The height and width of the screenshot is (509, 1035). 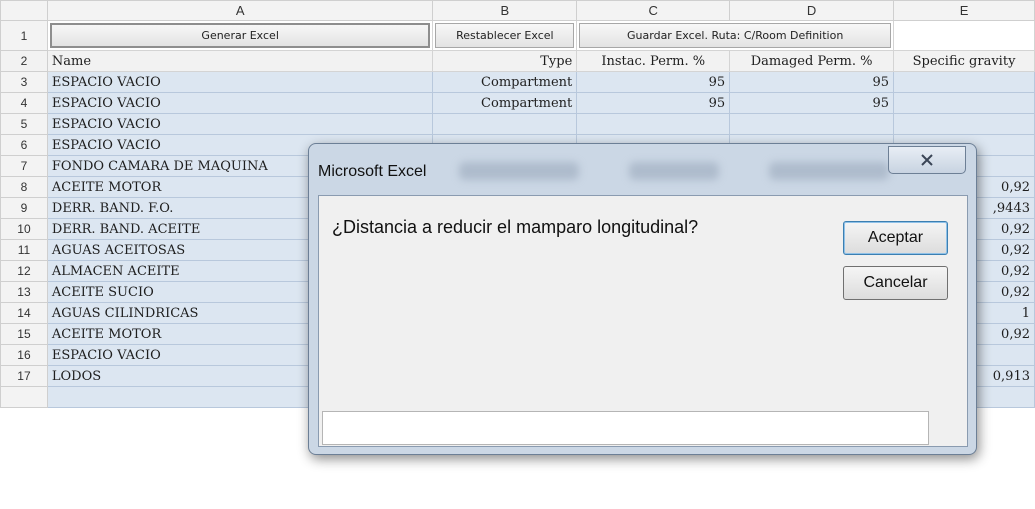 What do you see at coordinates (24, 35) in the screenshot?
I see `row-number: 1` at bounding box center [24, 35].